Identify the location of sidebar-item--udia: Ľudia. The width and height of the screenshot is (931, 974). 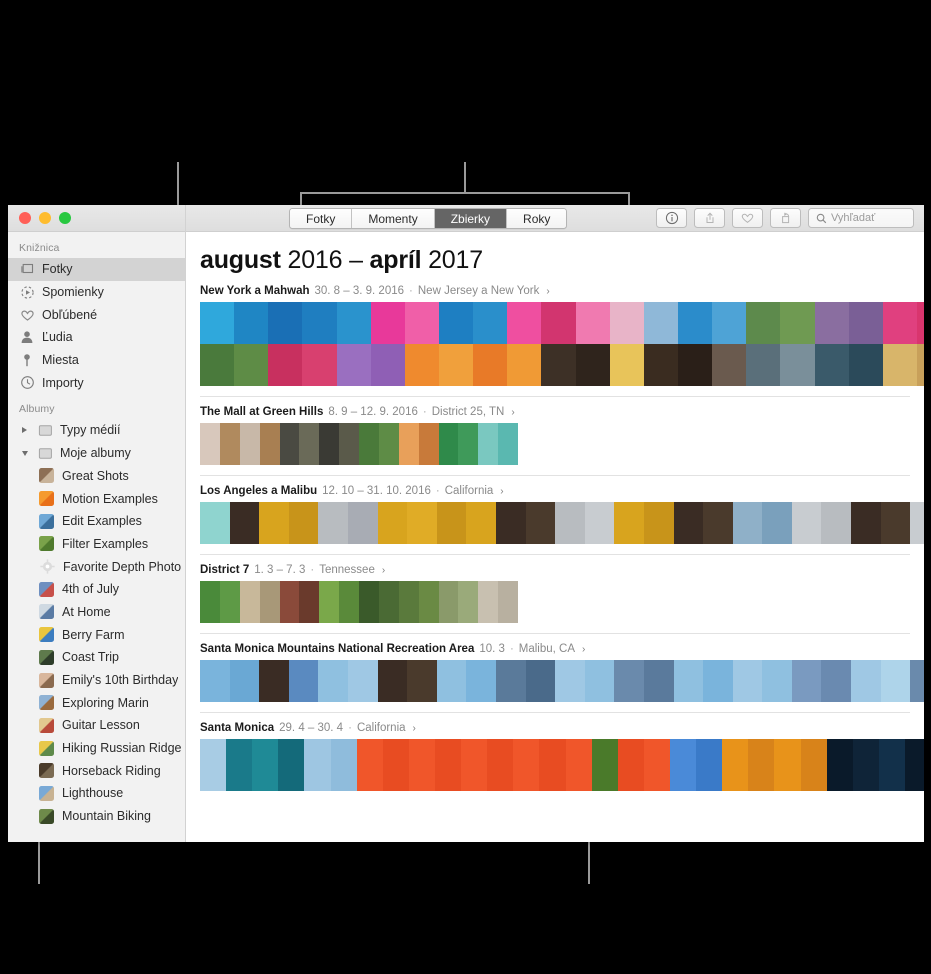
(96, 337).